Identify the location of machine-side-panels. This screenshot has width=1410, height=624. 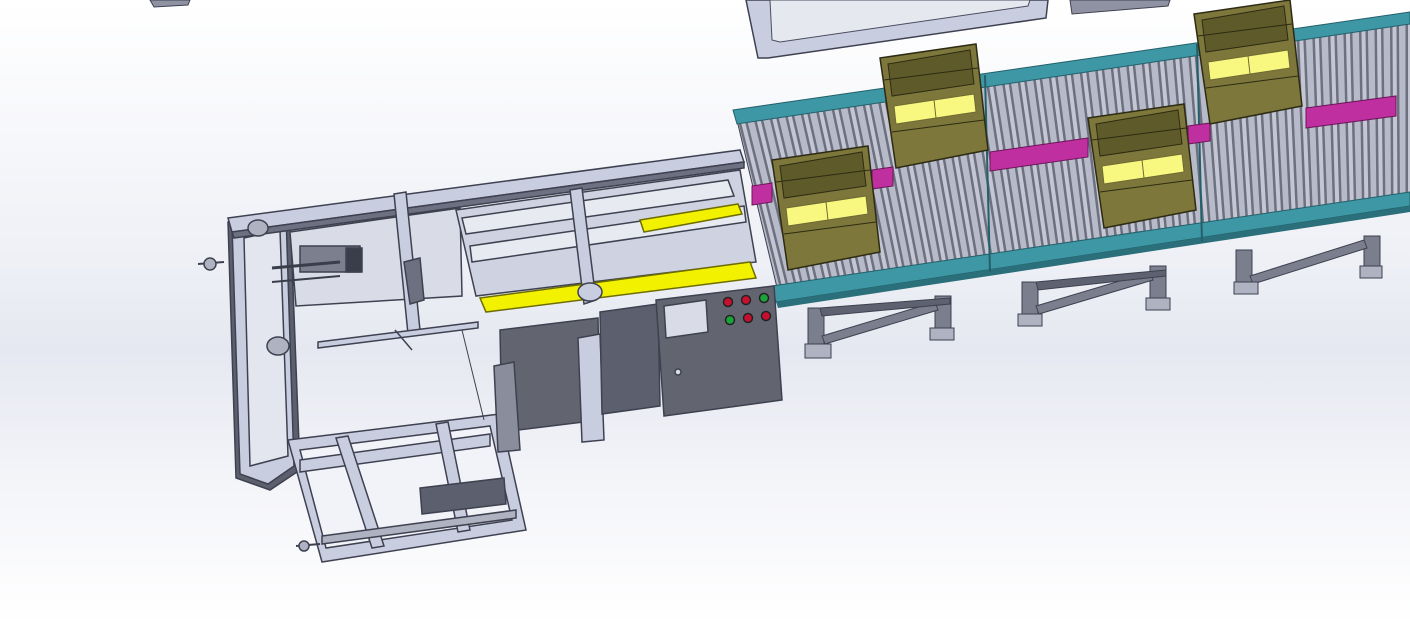
(577, 378).